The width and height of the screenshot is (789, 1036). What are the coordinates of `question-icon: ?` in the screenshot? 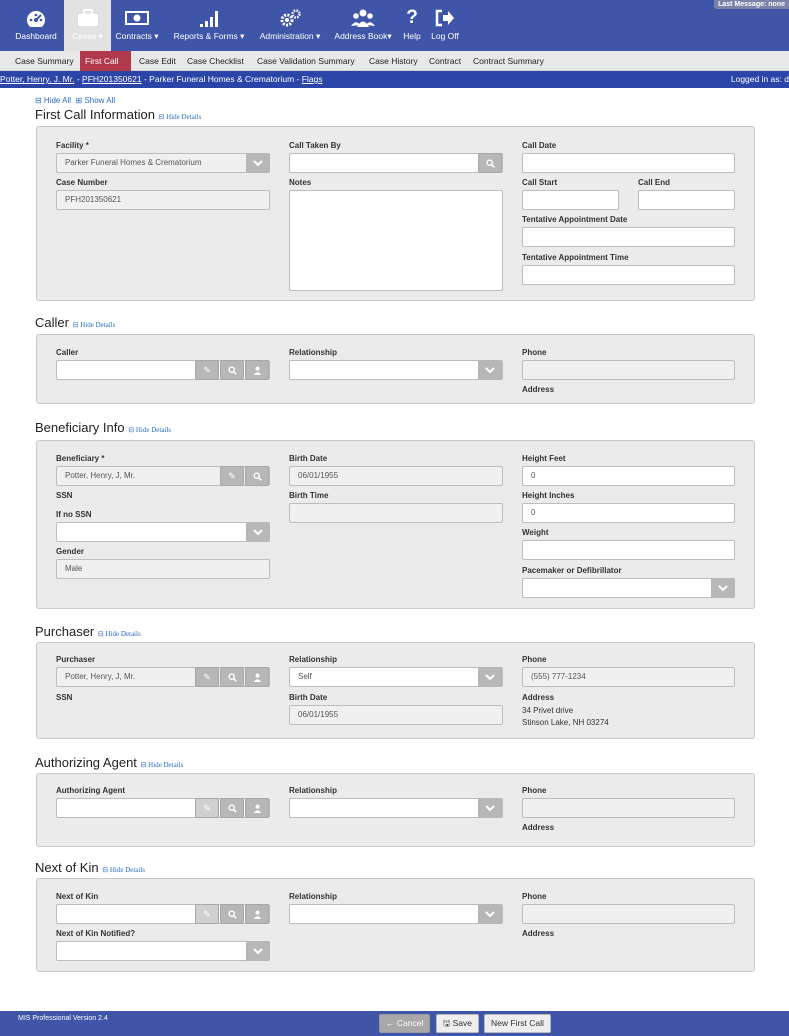 It's located at (412, 17).